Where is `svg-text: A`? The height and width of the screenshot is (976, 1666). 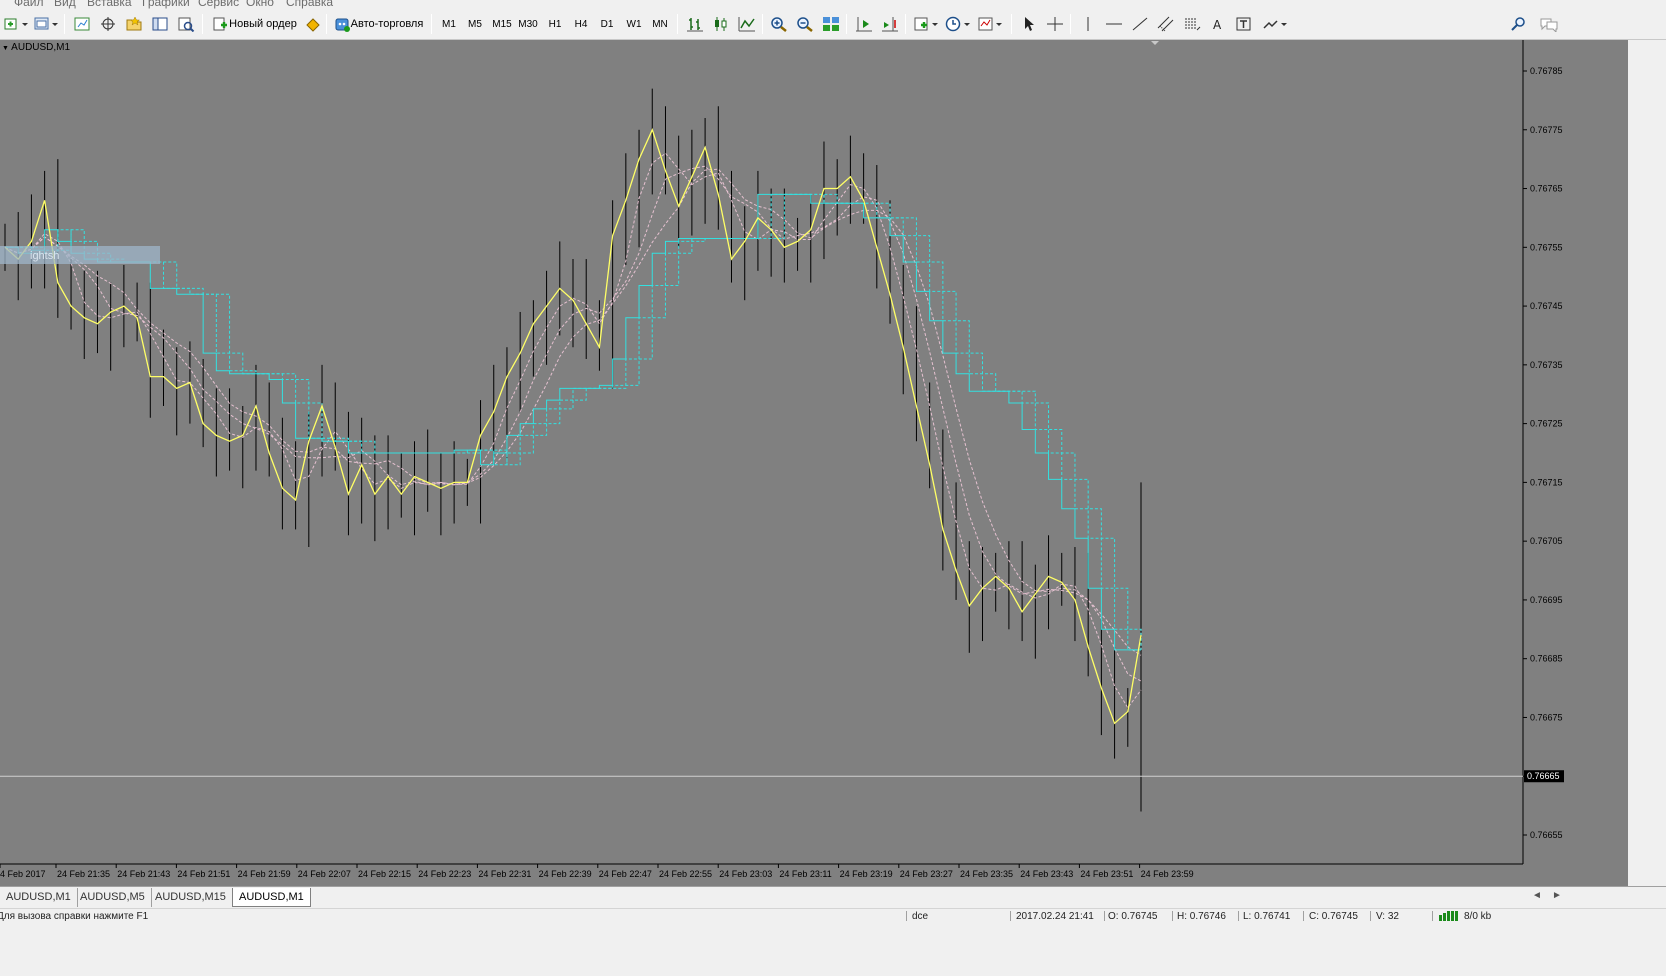 svg-text: A is located at coordinates (1217, 25).